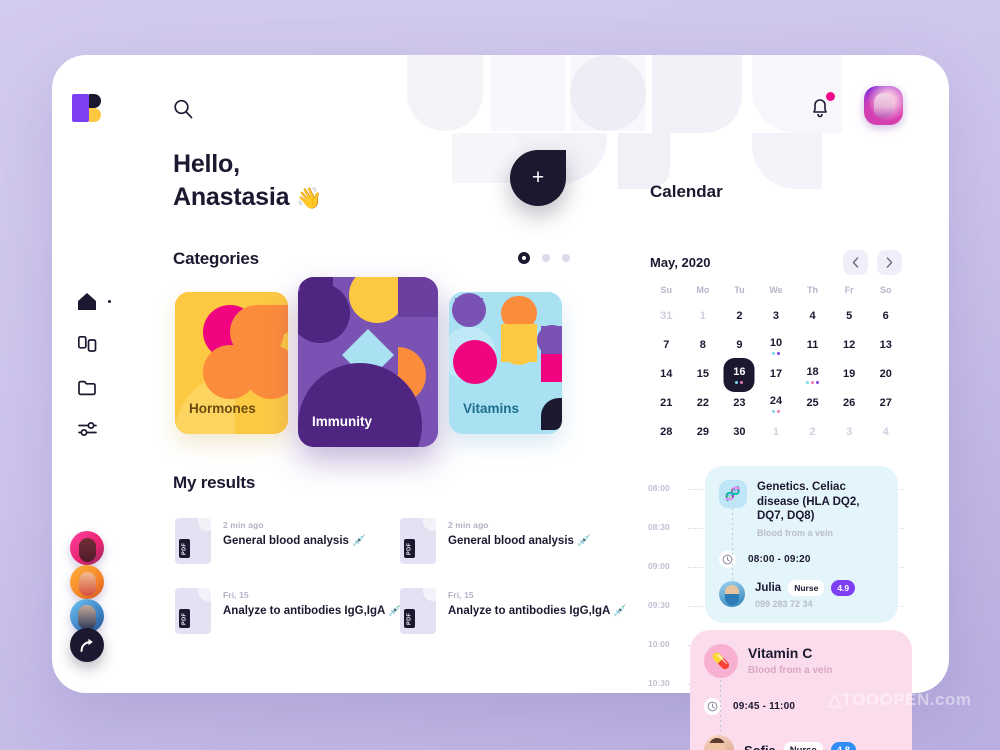 The width and height of the screenshot is (1000, 750). What do you see at coordinates (505, 363) in the screenshot?
I see `category-card-vitamins: Vitamins` at bounding box center [505, 363].